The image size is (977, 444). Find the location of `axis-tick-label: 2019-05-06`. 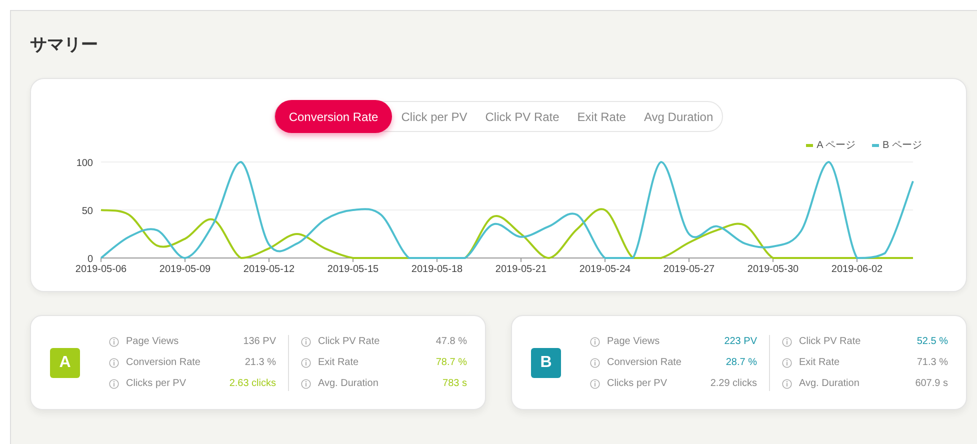

axis-tick-label: 2019-05-06 is located at coordinates (101, 269).